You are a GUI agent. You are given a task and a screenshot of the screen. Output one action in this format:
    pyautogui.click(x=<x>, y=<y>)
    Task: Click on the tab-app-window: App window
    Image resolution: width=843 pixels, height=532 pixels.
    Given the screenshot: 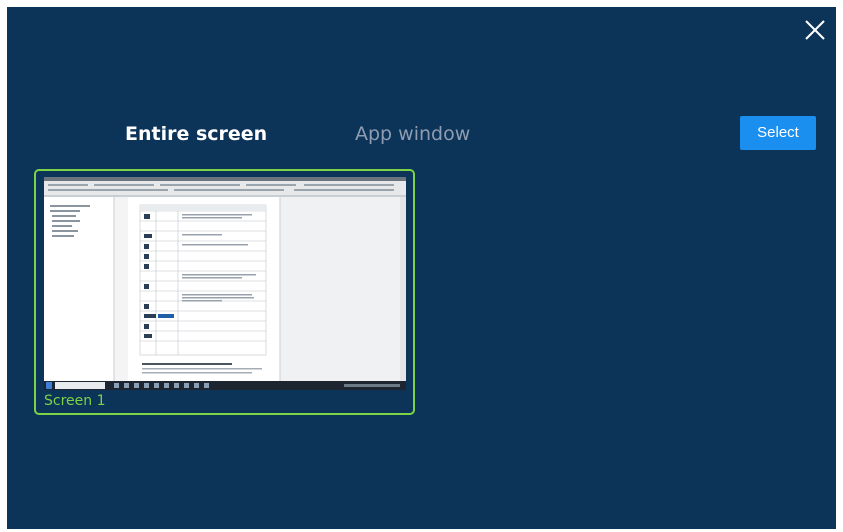 What is the action you would take?
    pyautogui.click(x=412, y=134)
    